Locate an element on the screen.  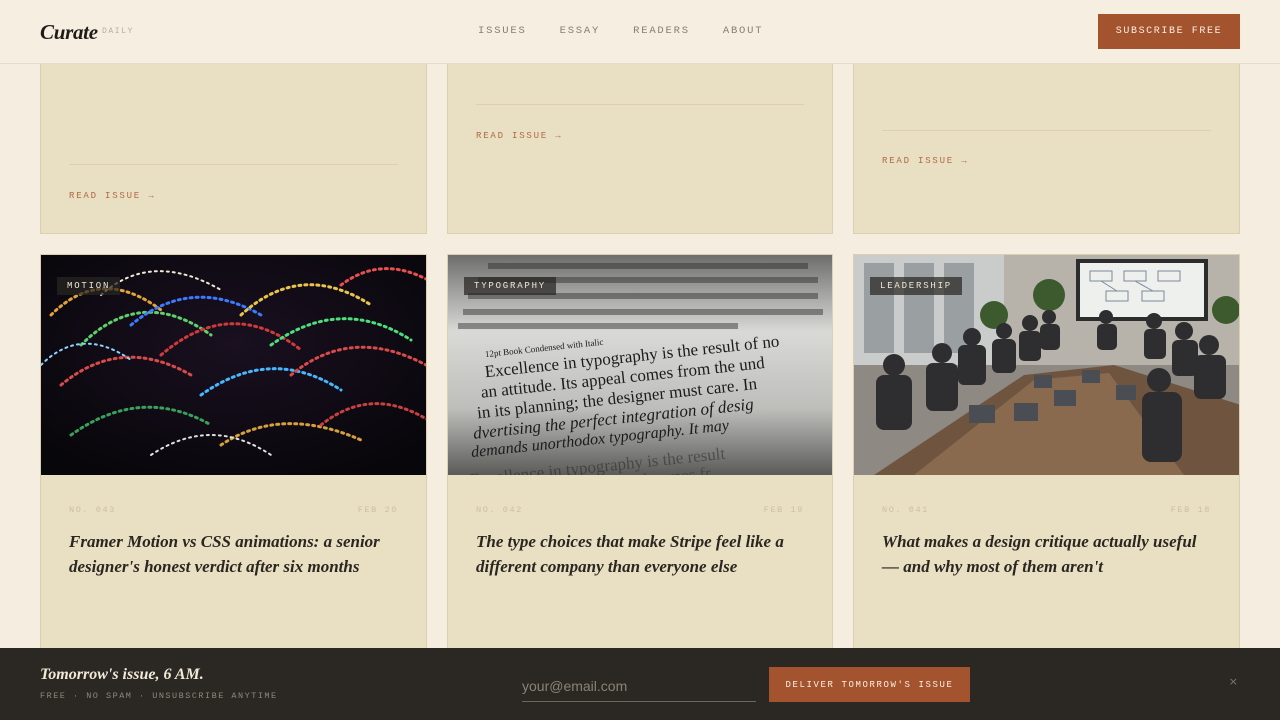
issue-date: FEB 18 is located at coordinates (1190, 510).